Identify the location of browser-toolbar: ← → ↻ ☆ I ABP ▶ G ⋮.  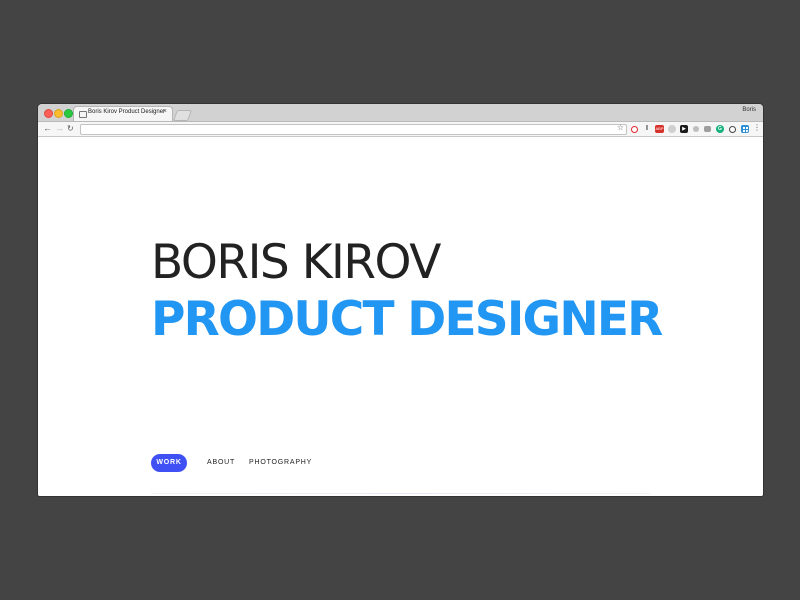
(400, 129).